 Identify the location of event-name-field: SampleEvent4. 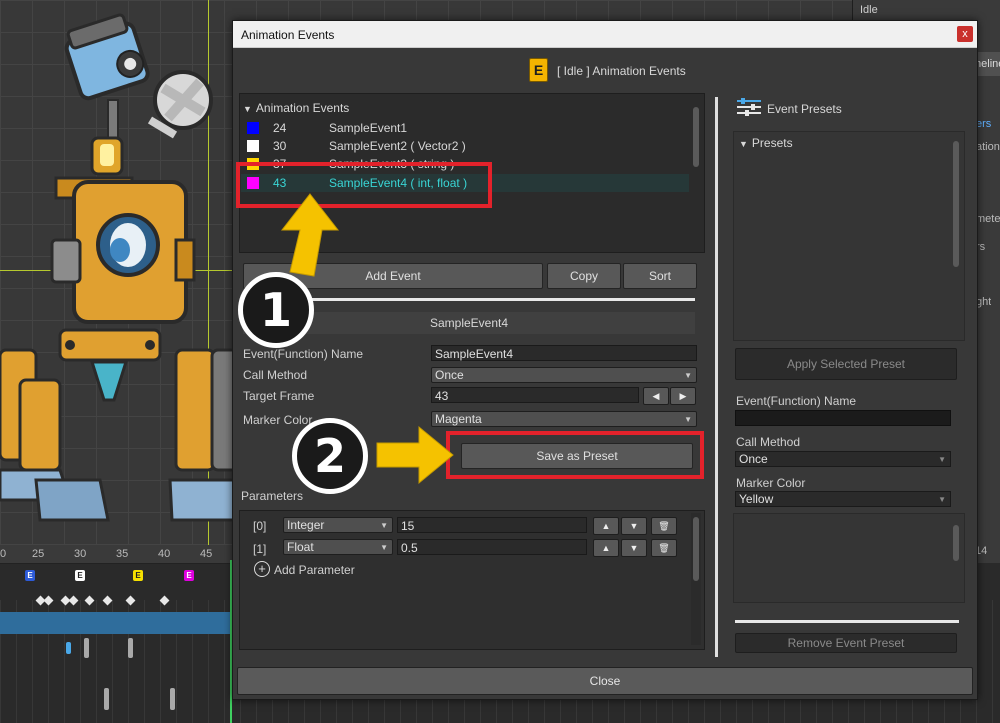
(564, 353).